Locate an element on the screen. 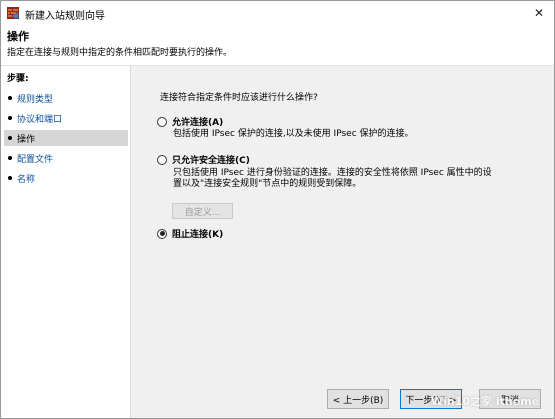 The image size is (555, 419). sidebar-item-name: 名称 is located at coordinates (66, 178).